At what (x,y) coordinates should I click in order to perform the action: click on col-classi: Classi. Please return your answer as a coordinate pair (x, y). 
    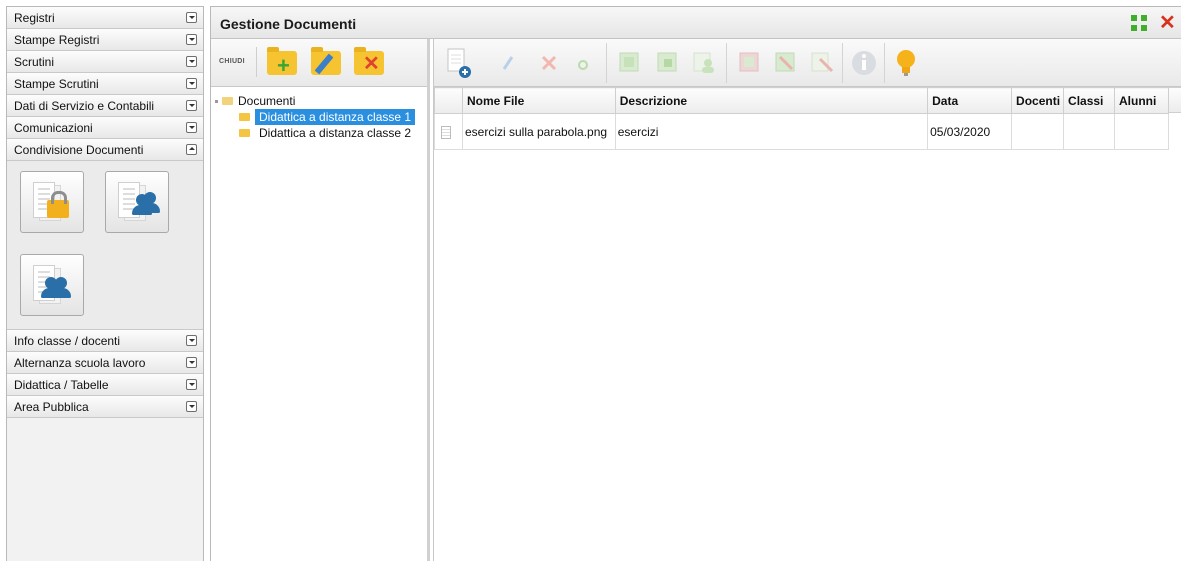
    Looking at the image, I should click on (1089, 100).